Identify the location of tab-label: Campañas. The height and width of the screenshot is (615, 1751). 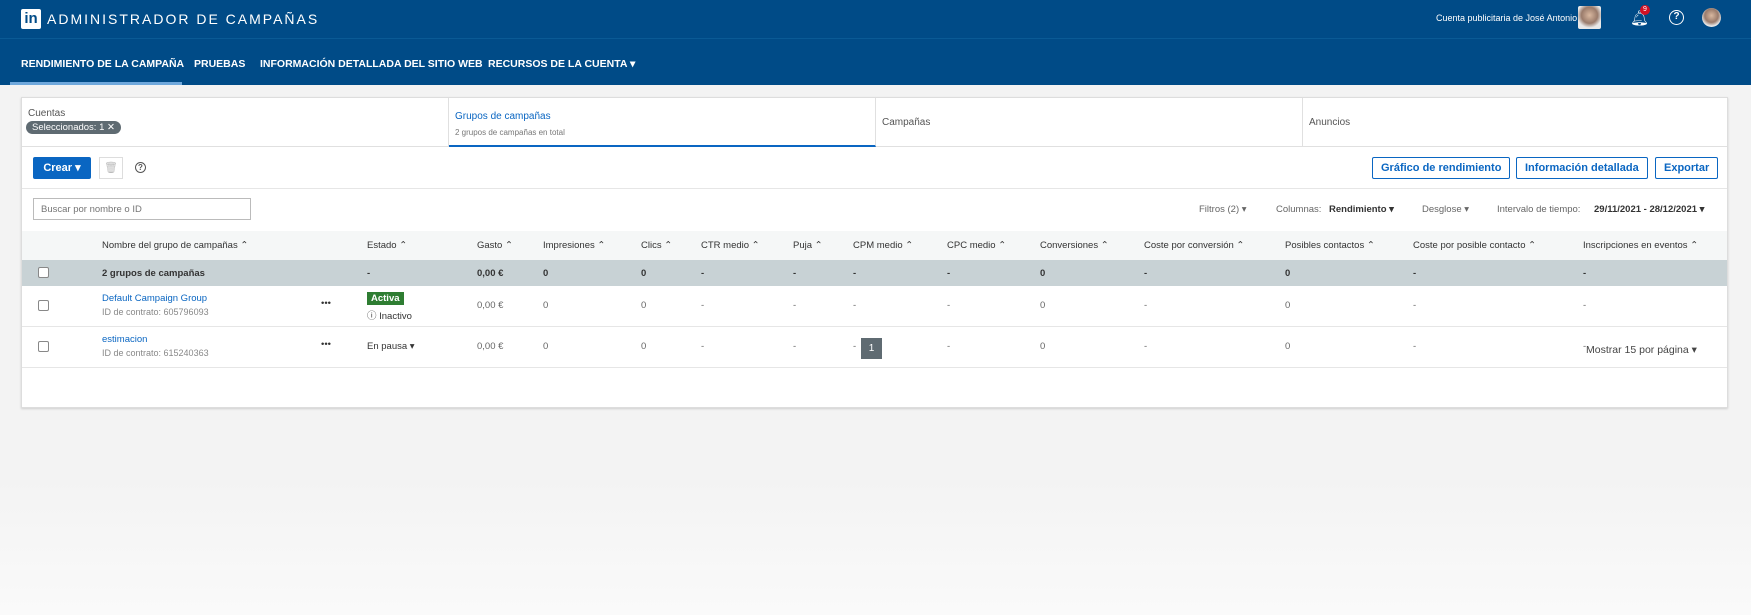
(906, 122).